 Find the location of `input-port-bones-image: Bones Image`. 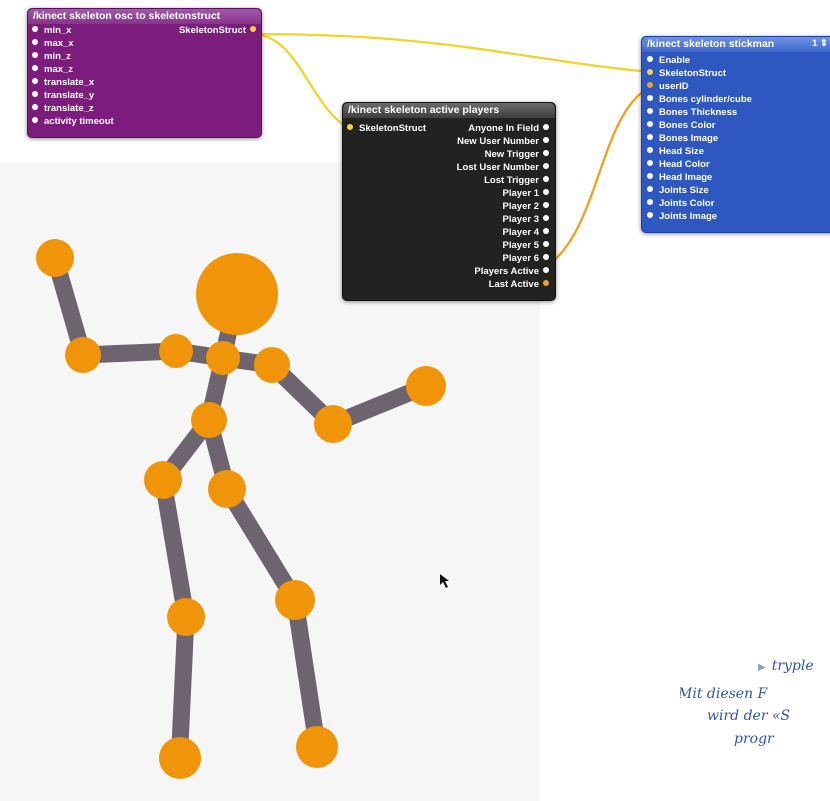

input-port-bones-image: Bones Image is located at coordinates (682, 139).